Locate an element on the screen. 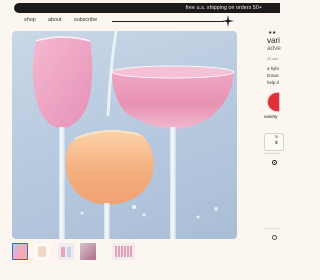 The width and height of the screenshot is (320, 280). nav-link-about: about is located at coordinates (55, 20).